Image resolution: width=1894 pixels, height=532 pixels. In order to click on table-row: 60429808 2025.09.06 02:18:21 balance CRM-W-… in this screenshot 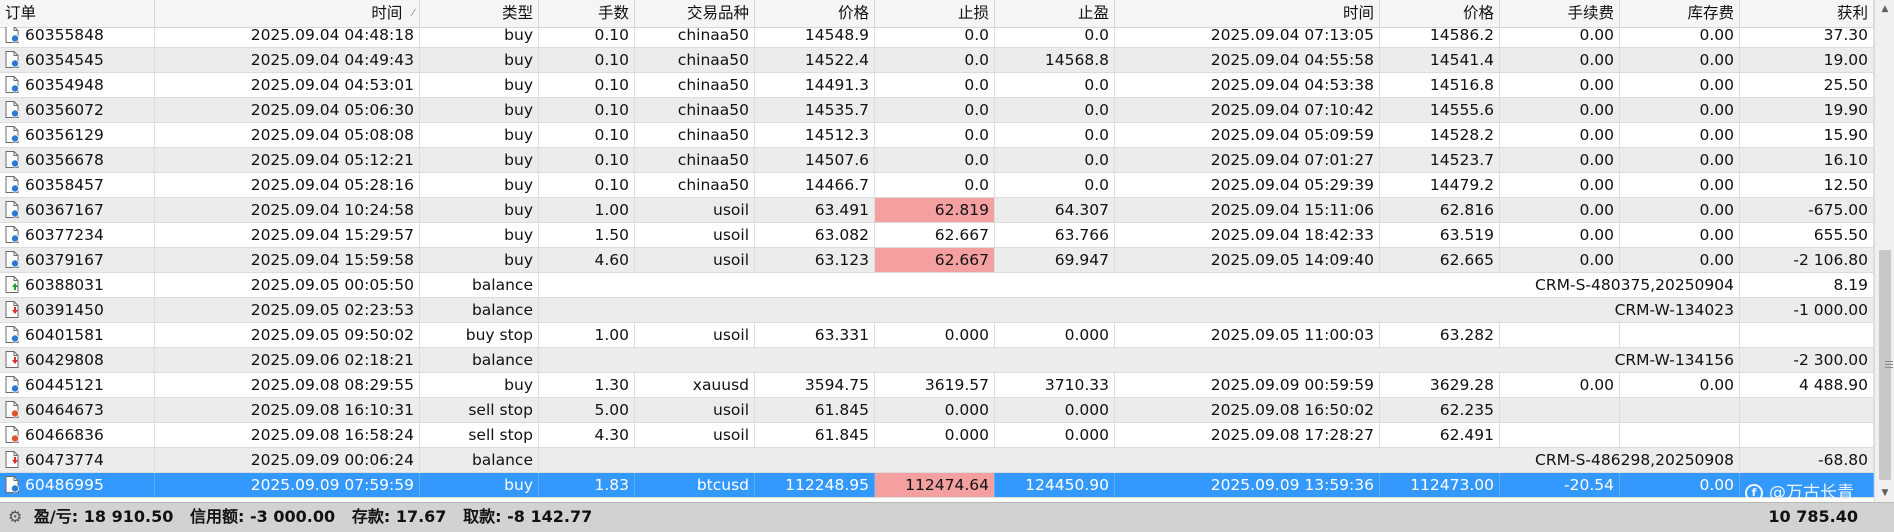, I will do `click(937, 360)`.